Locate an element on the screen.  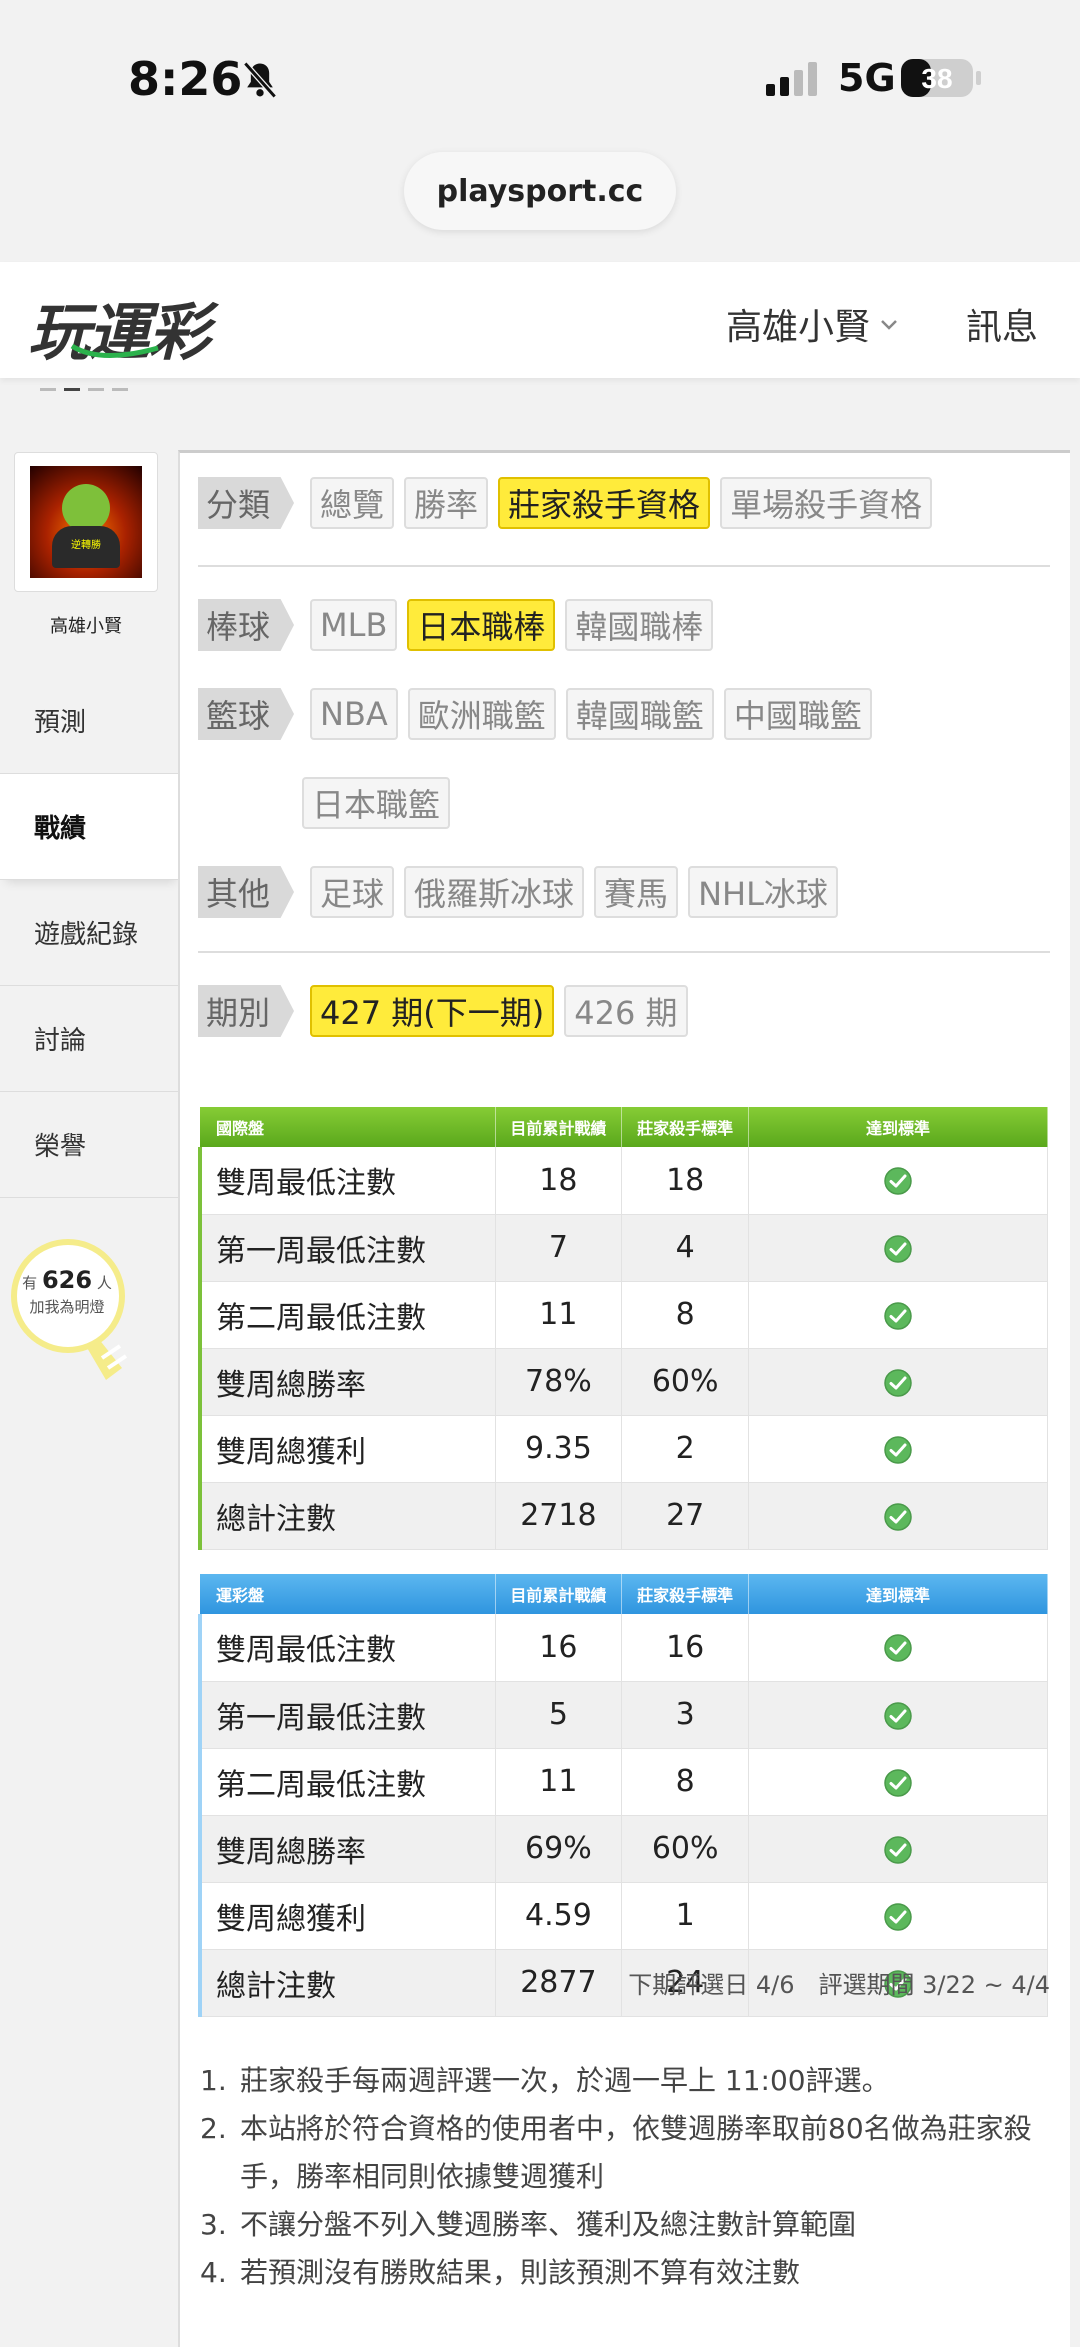
cell-current: 4.59 is located at coordinates (559, 1916).